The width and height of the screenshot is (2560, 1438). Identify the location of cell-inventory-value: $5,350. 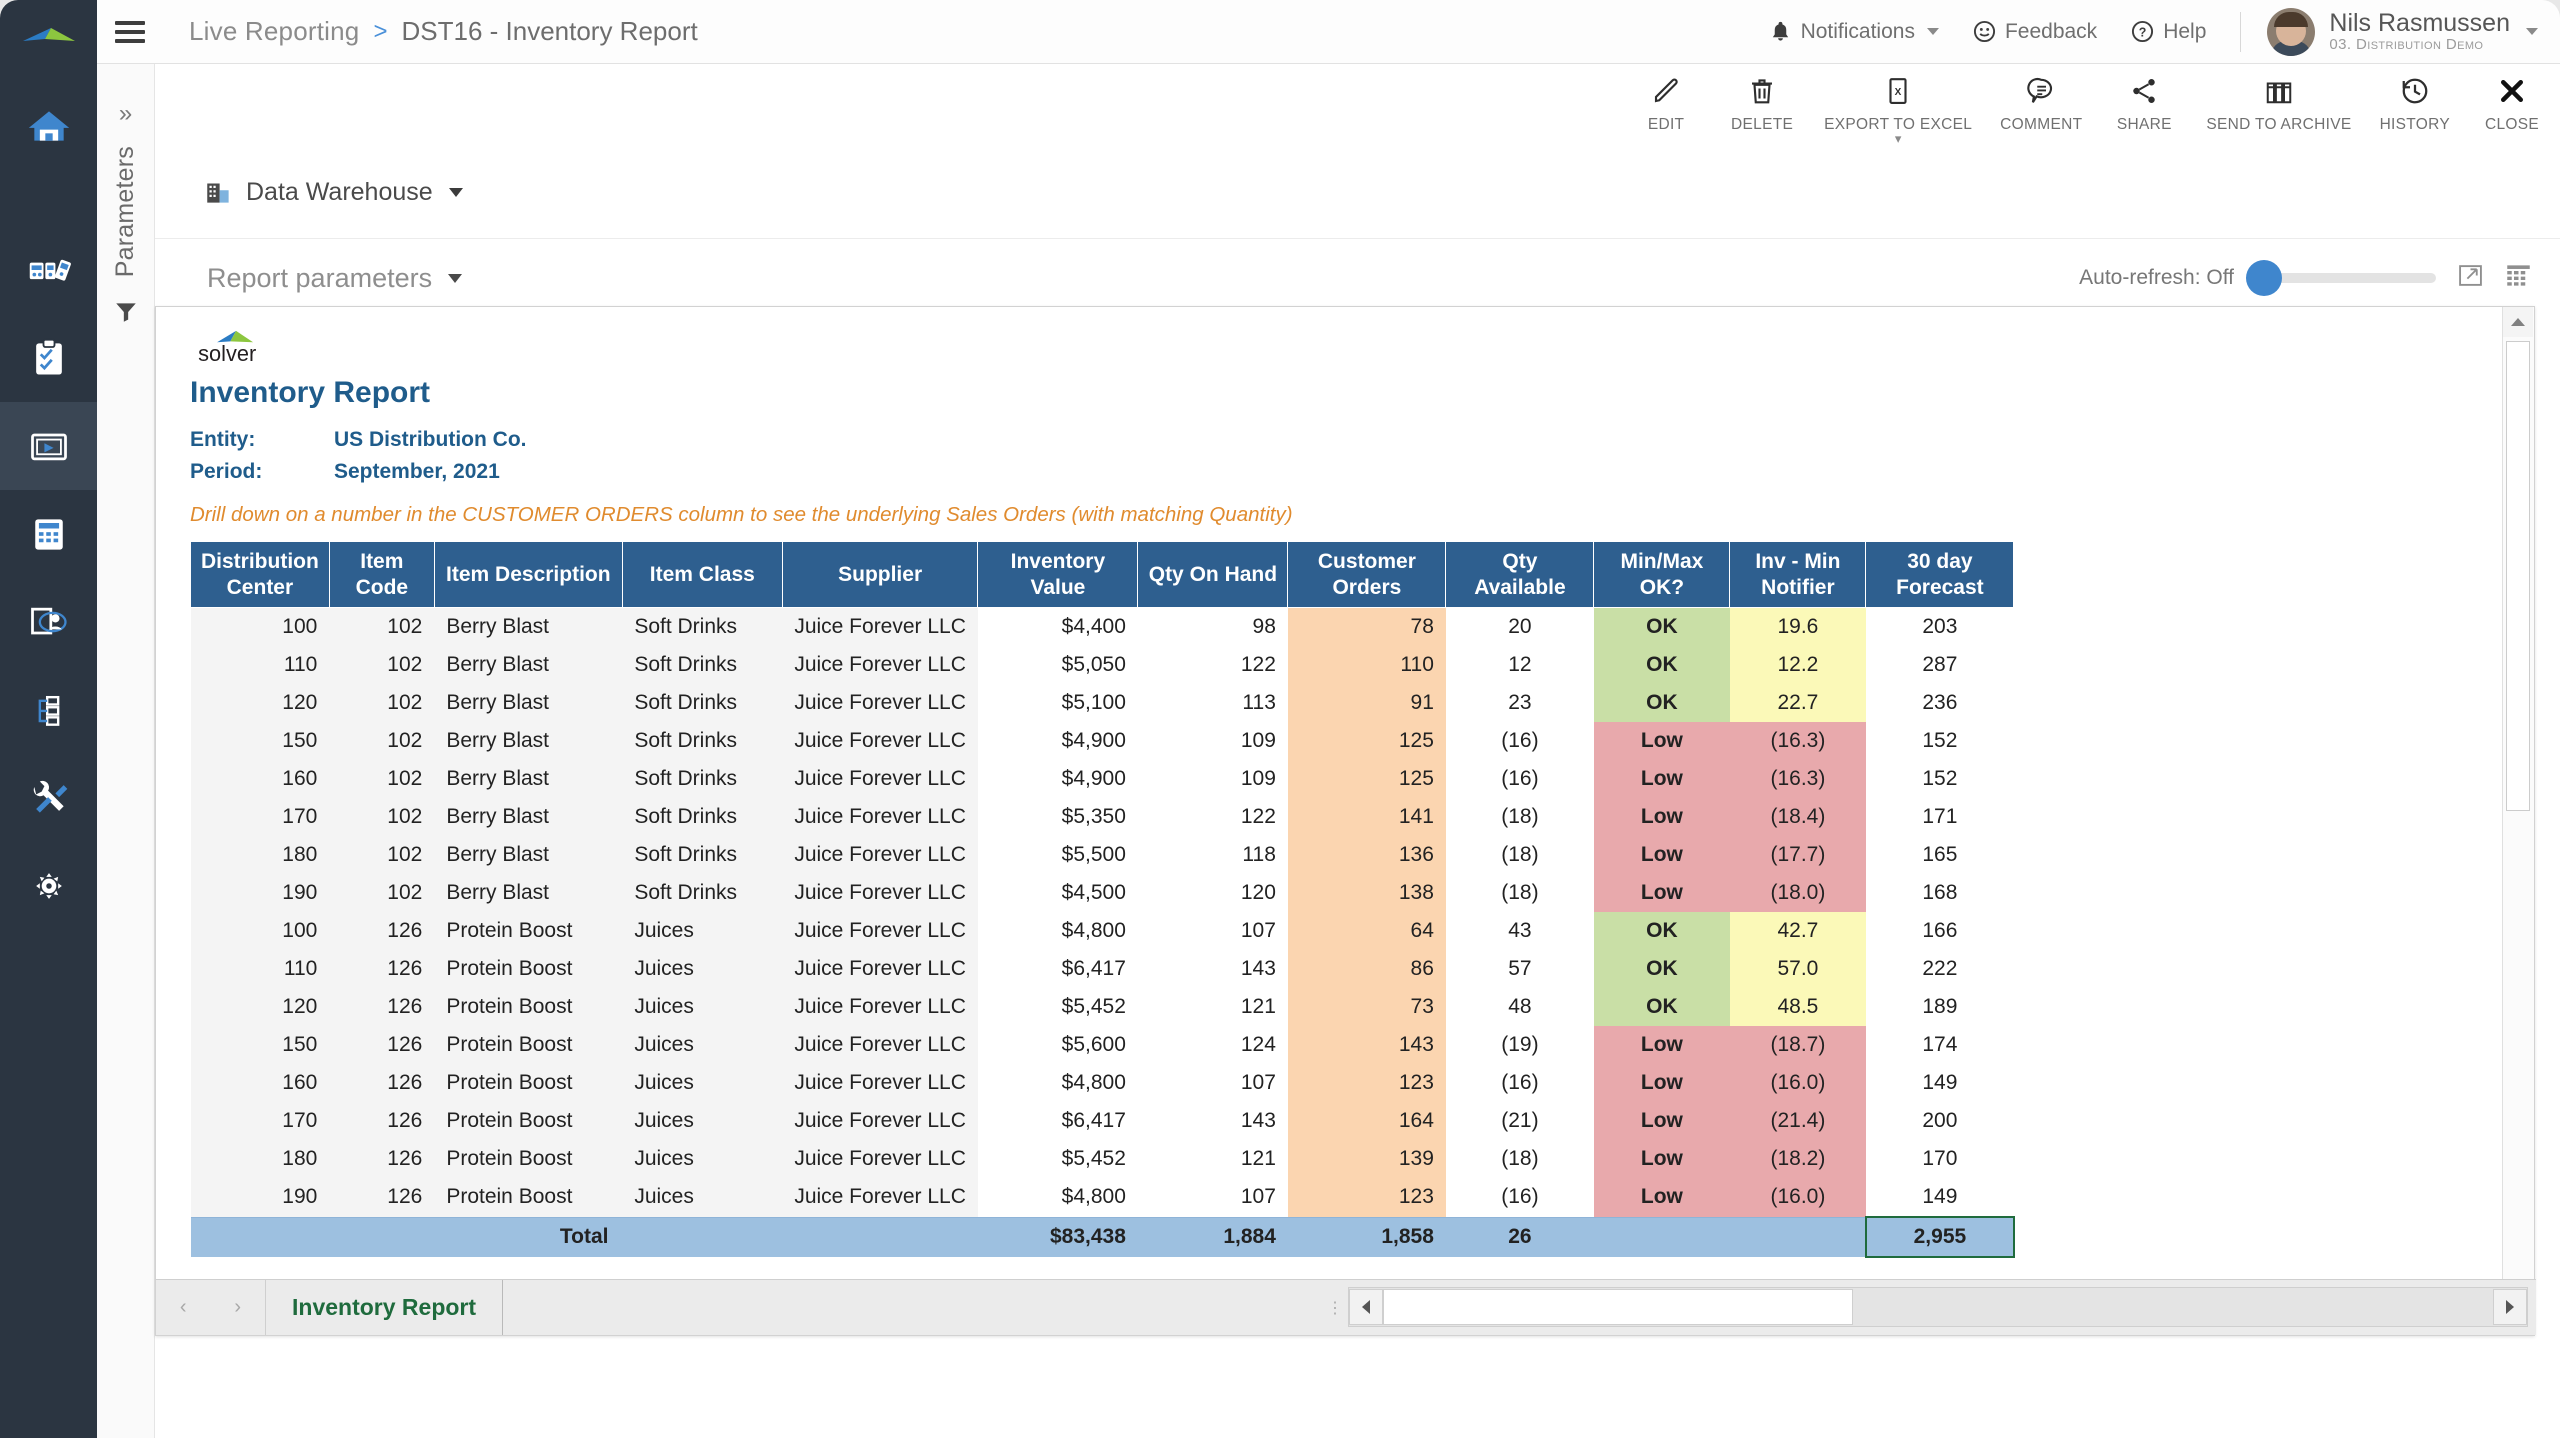
(1057, 817).